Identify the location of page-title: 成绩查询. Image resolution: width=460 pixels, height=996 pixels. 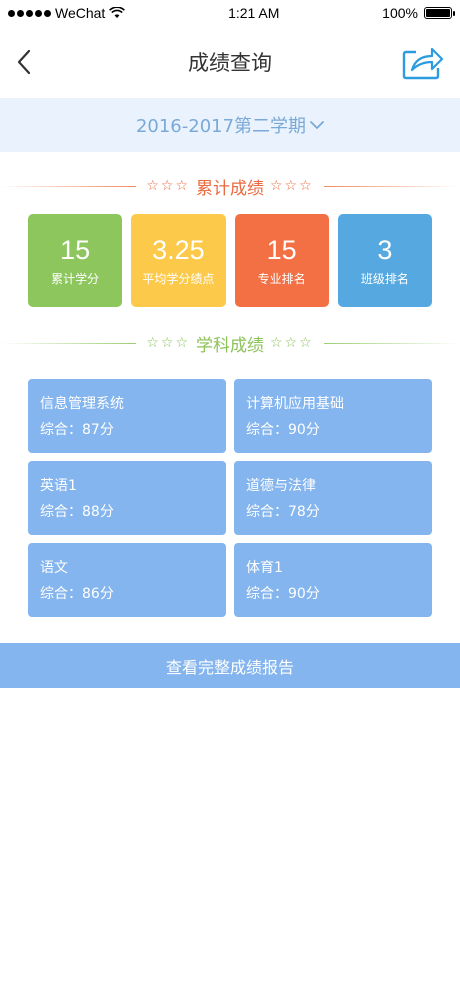
(230, 63).